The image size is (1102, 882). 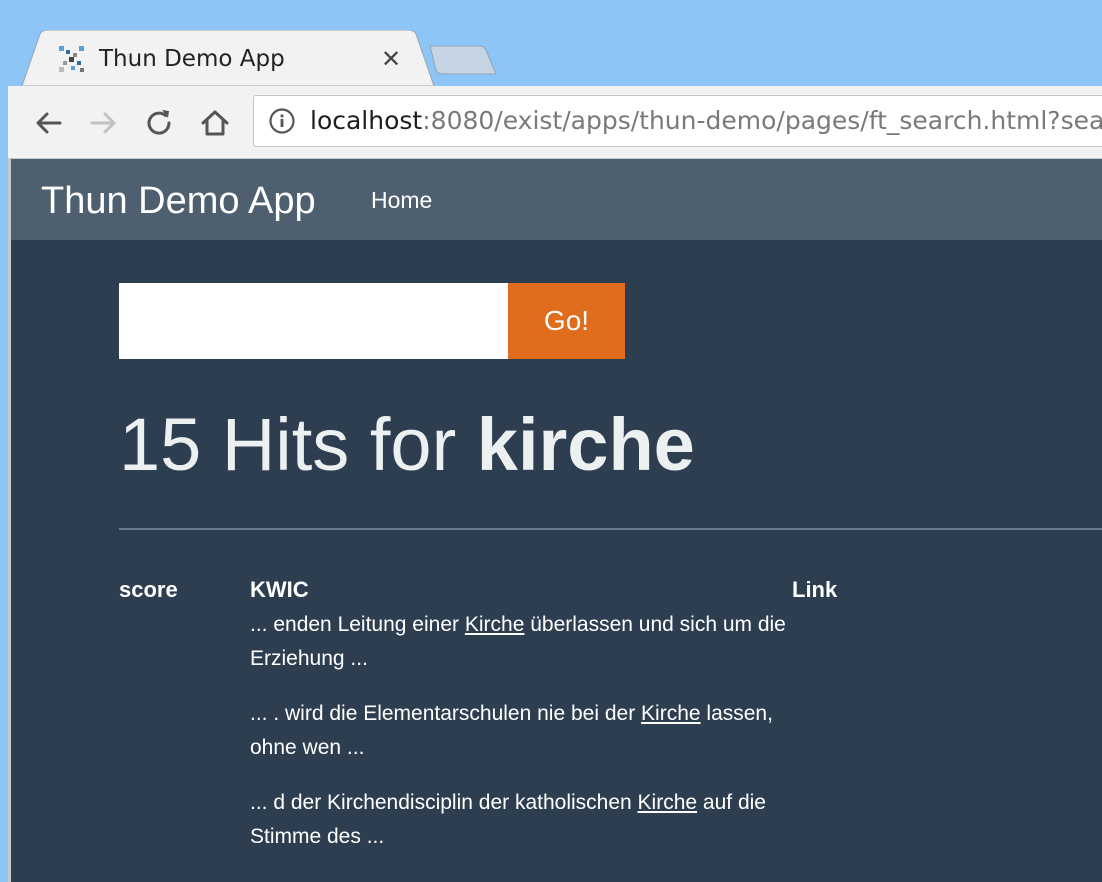 I want to click on search-input, so click(x=313, y=321).